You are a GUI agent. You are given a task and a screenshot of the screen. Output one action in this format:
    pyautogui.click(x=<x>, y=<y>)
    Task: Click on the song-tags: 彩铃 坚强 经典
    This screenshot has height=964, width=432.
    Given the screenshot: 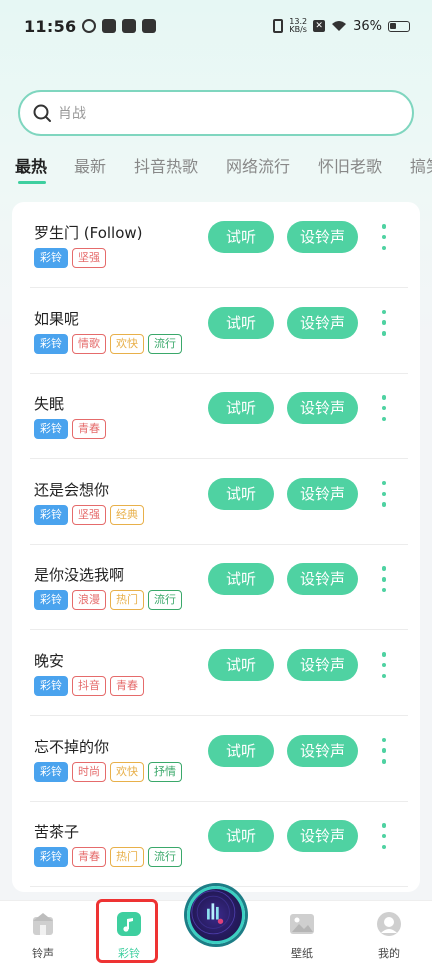 What is the action you would take?
    pyautogui.click(x=89, y=514)
    